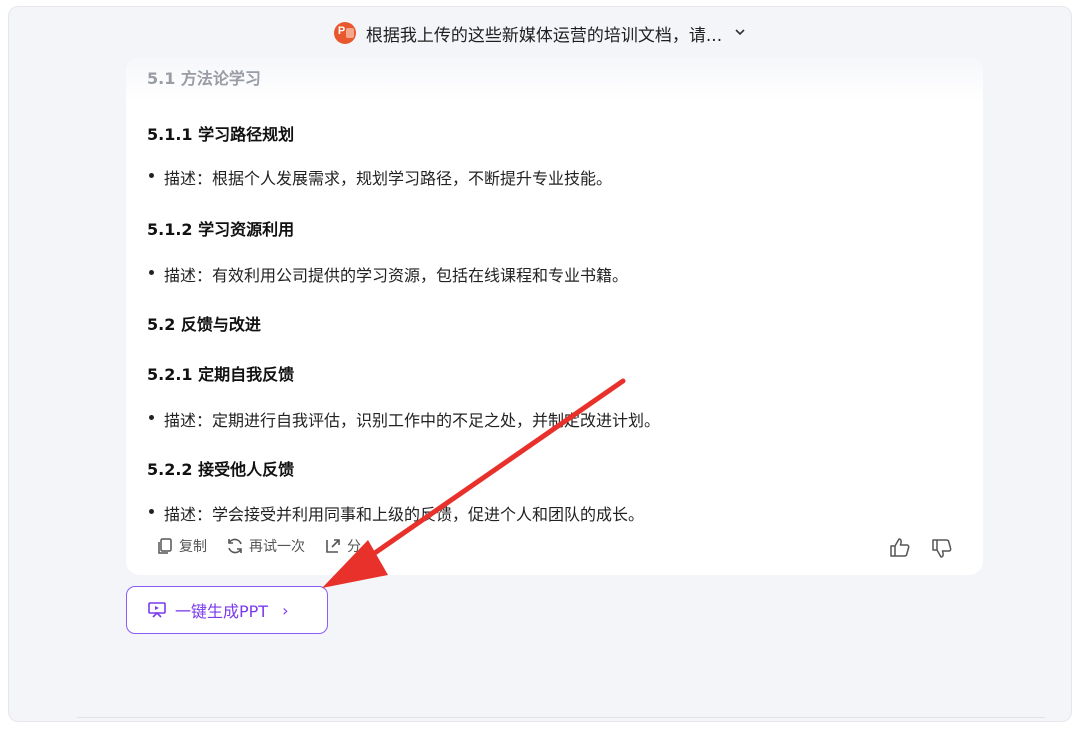  What do you see at coordinates (221, 374) in the screenshot?
I see `section-heading: 5.2.1 定期自我反馈` at bounding box center [221, 374].